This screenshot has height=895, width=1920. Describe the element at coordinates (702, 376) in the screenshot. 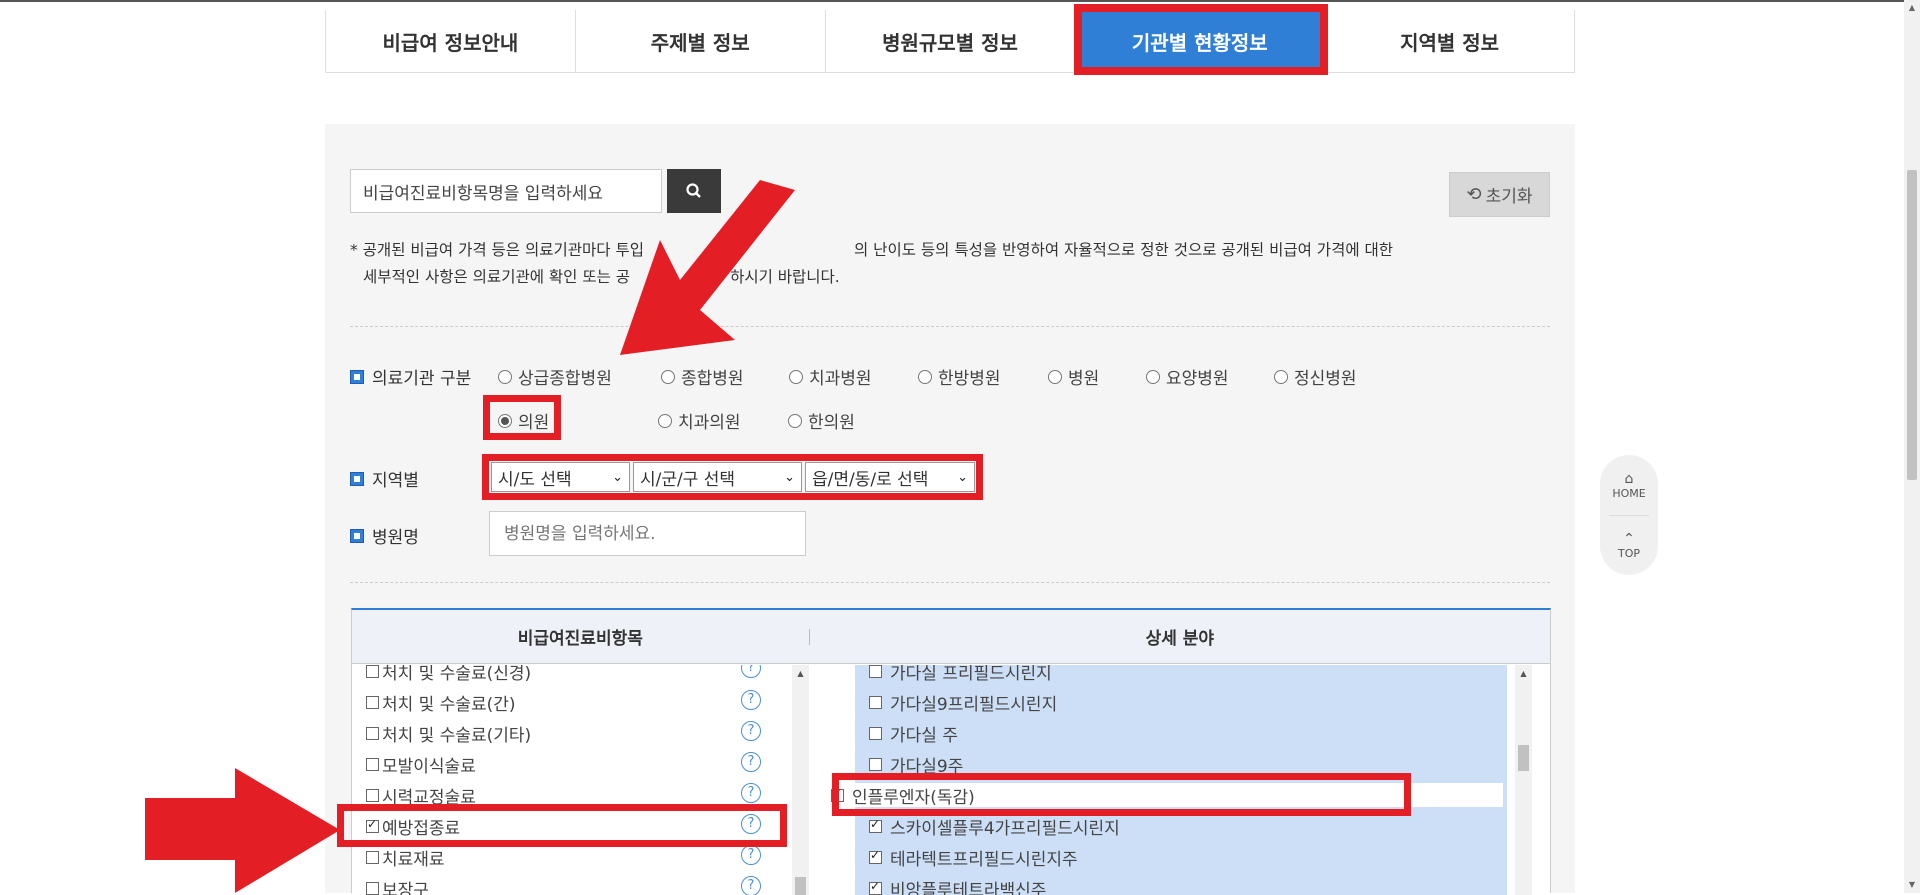

I see `radio-general-hospital: 종합병원` at that location.